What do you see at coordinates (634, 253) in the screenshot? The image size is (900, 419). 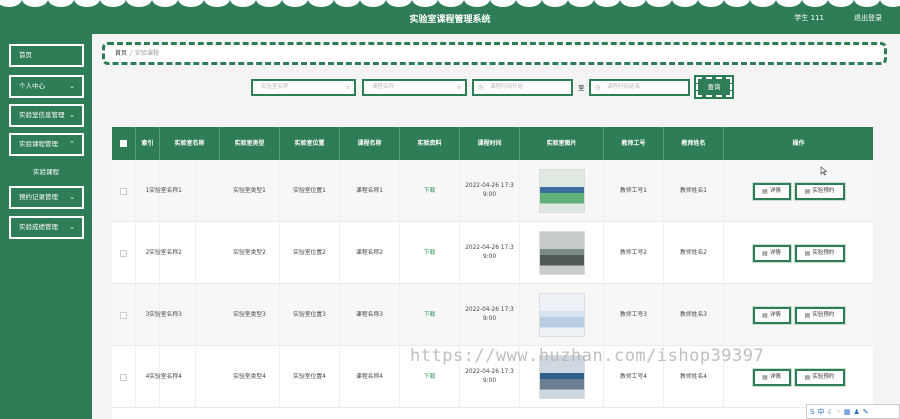 I see `teacher-id-cell: 教师工号2` at bounding box center [634, 253].